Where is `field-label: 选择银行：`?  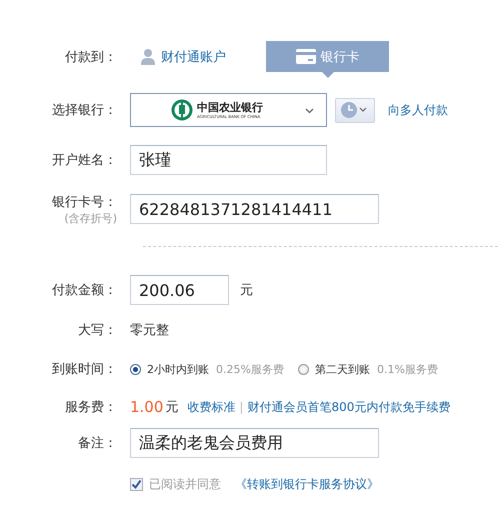
field-label: 选择银行： is located at coordinates (84, 110).